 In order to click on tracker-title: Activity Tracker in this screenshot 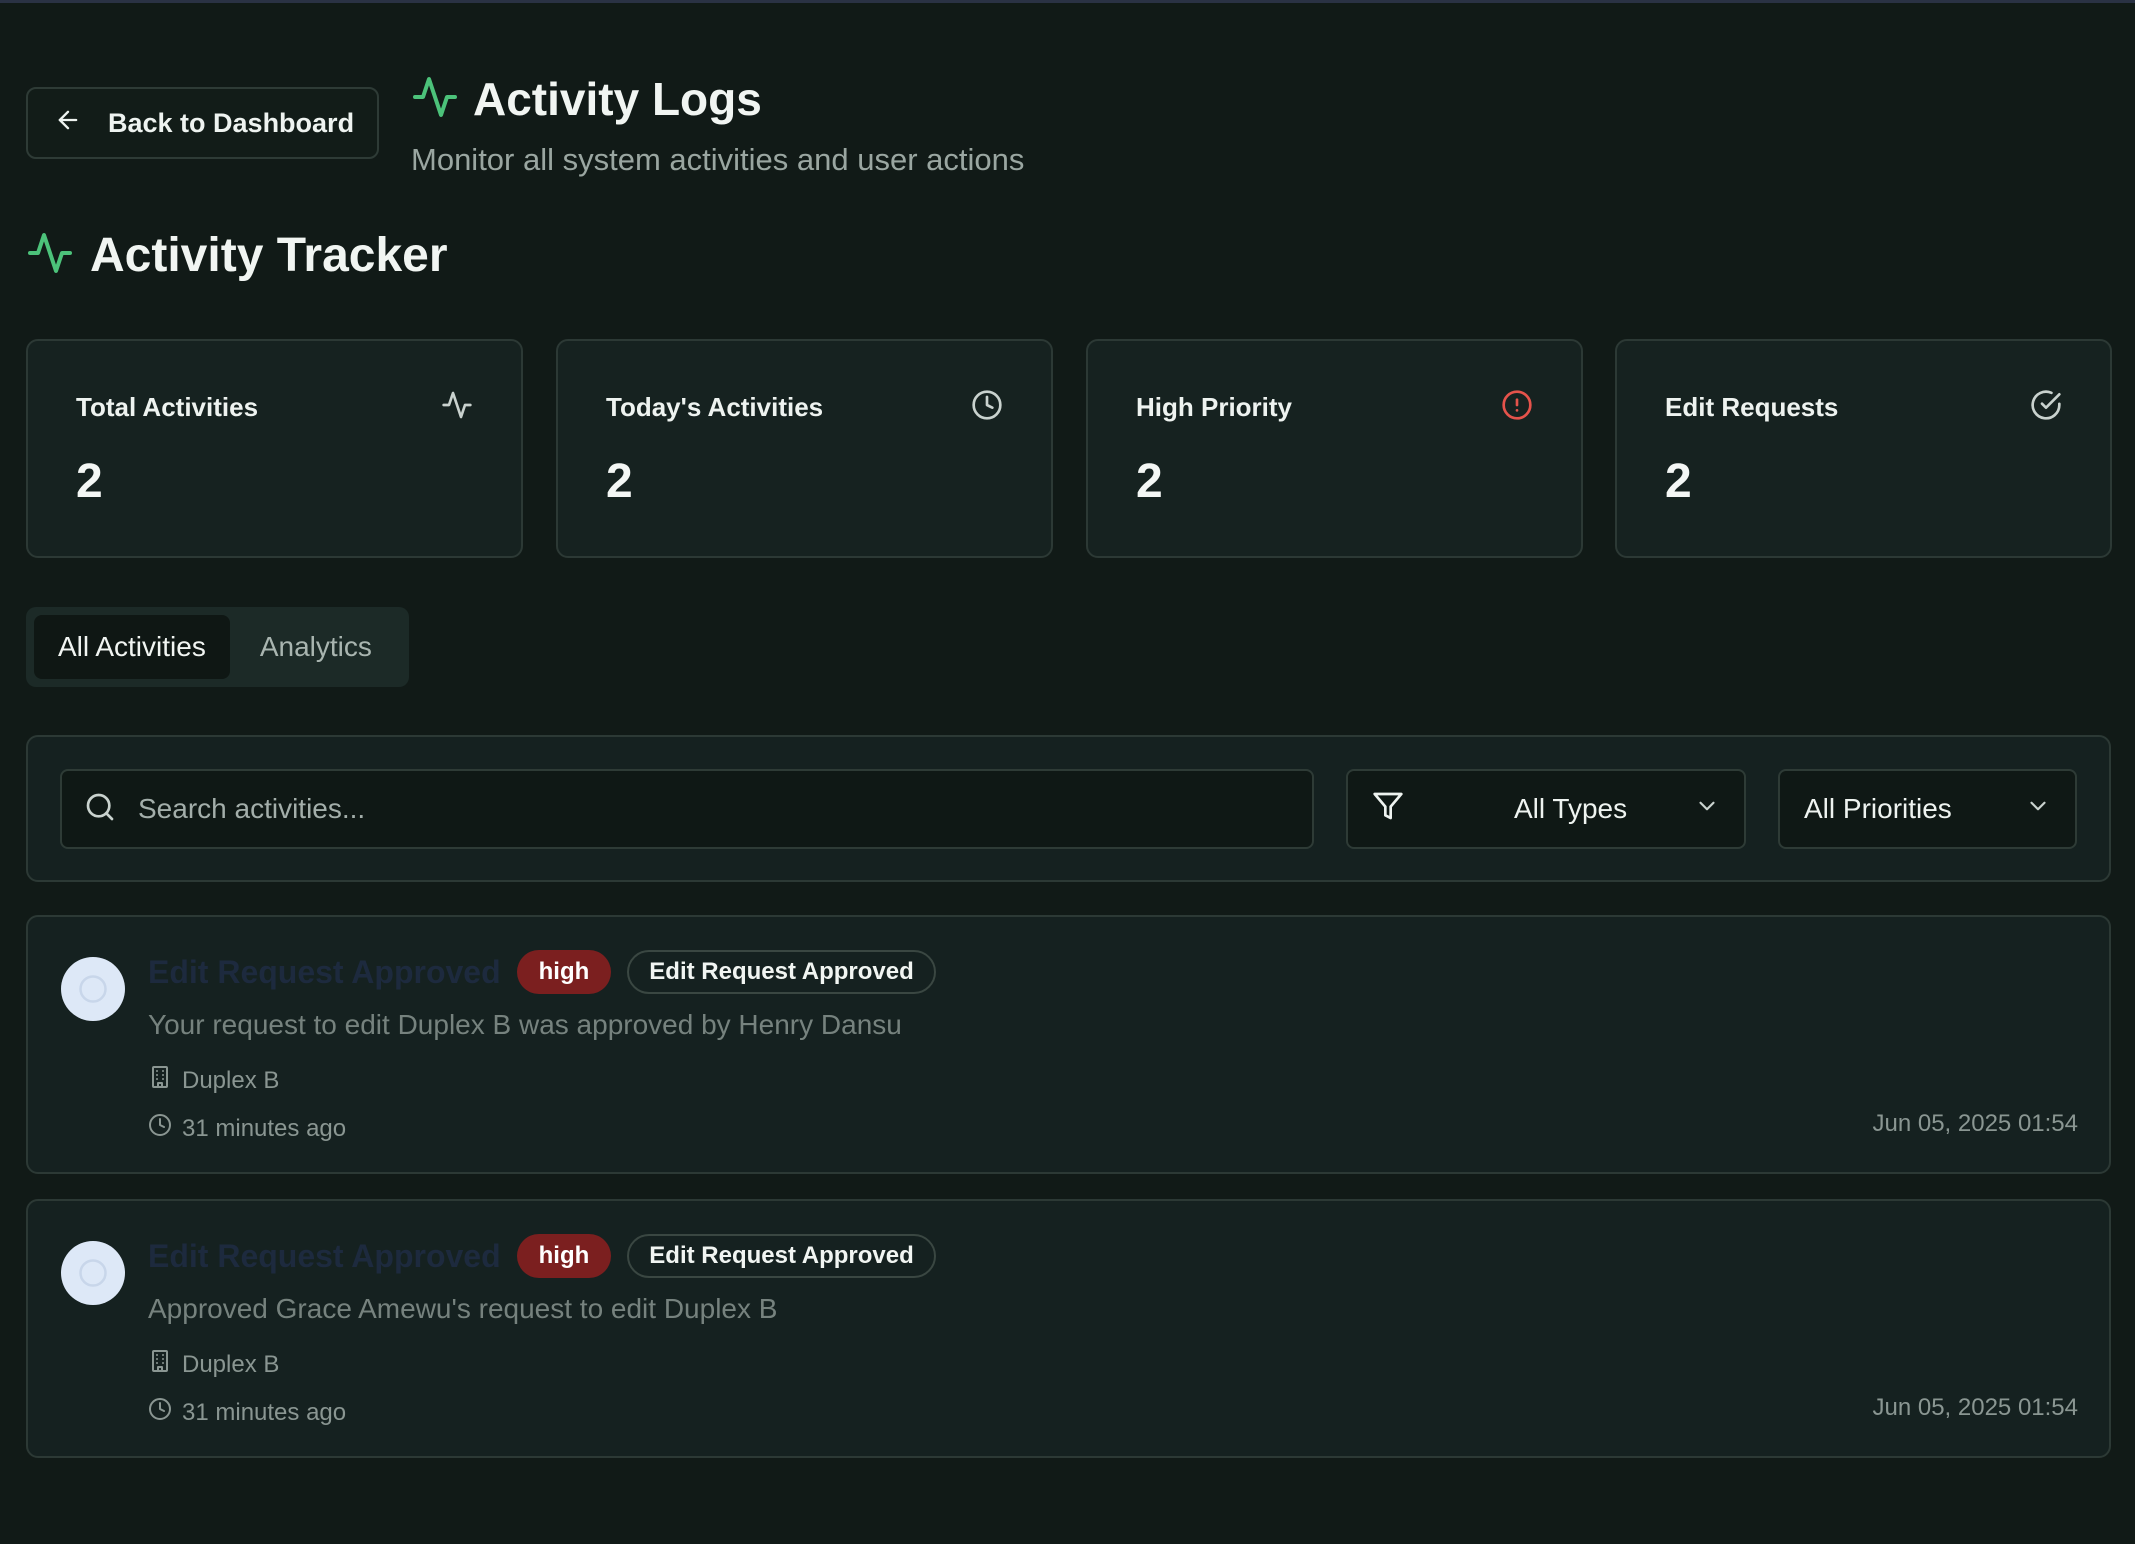, I will do `click(269, 255)`.